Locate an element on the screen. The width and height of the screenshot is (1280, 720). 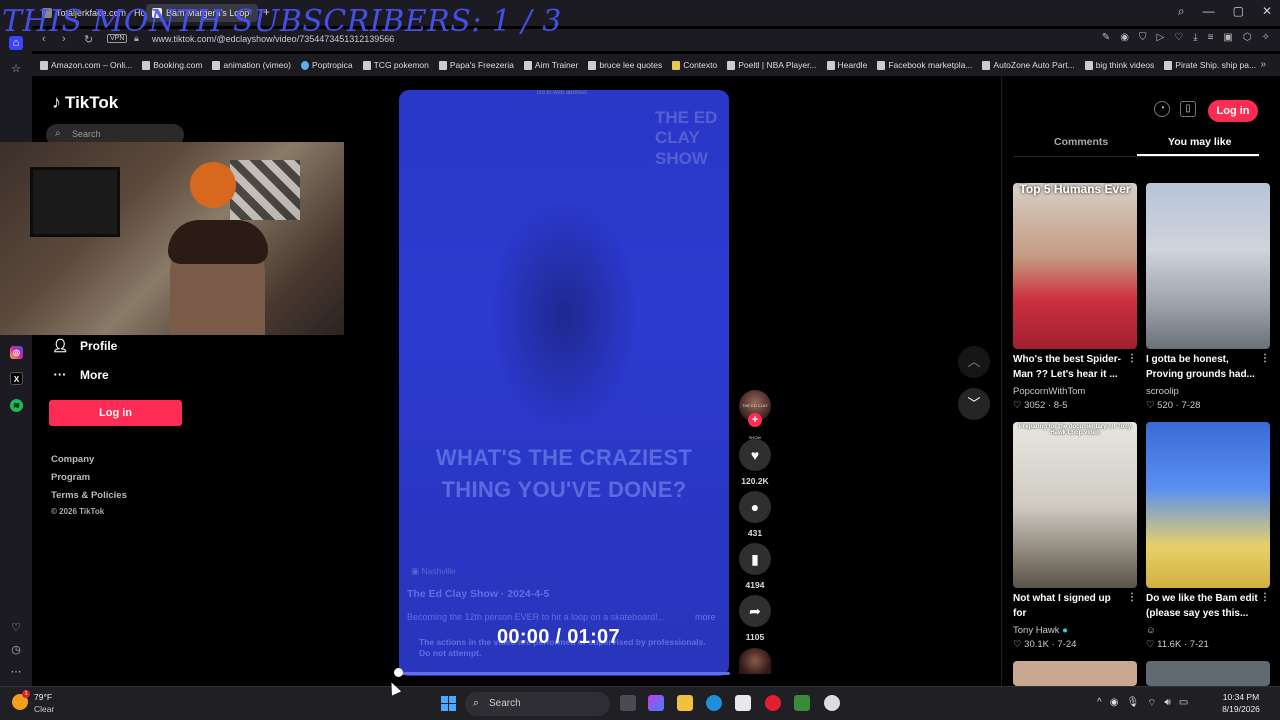
card-author-emoji: ☺ is located at coordinates (1151, 630).